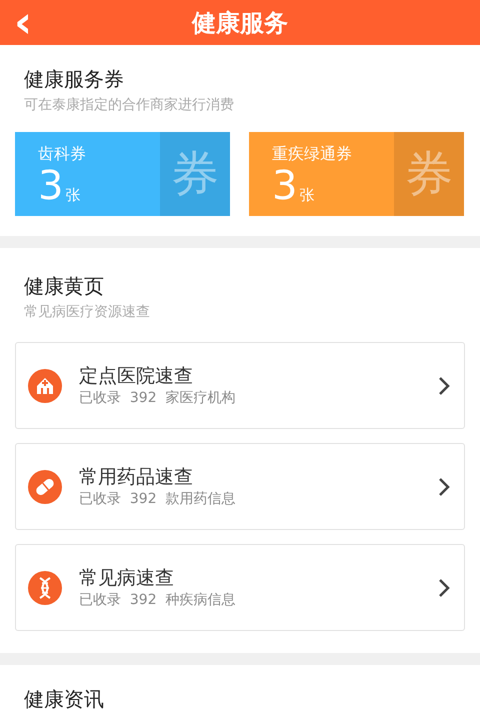 Image resolution: width=480 pixels, height=713 pixels. What do you see at coordinates (45, 487) in the screenshot?
I see `pill-icon` at bounding box center [45, 487].